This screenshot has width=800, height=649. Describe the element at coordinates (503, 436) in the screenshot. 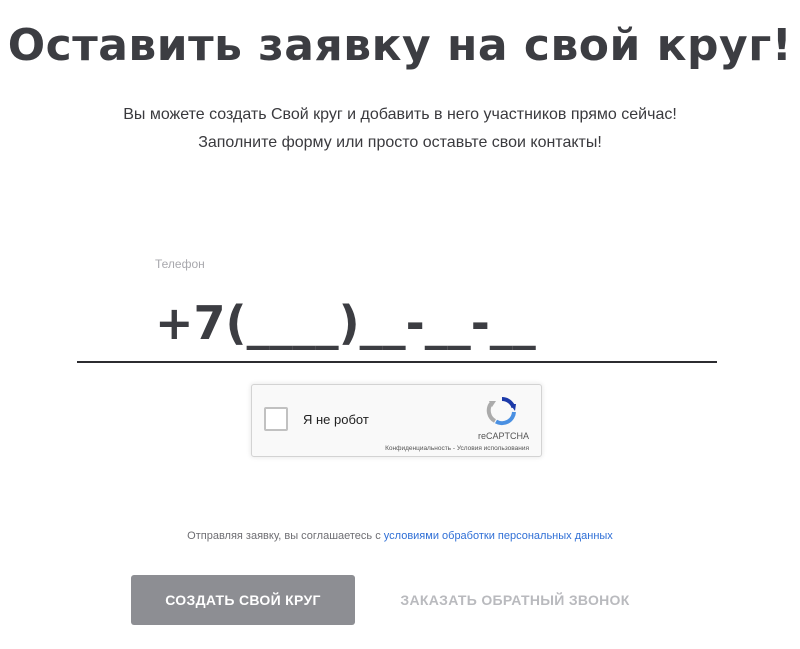

I see `captcha-brand: reCAPTCHA` at that location.